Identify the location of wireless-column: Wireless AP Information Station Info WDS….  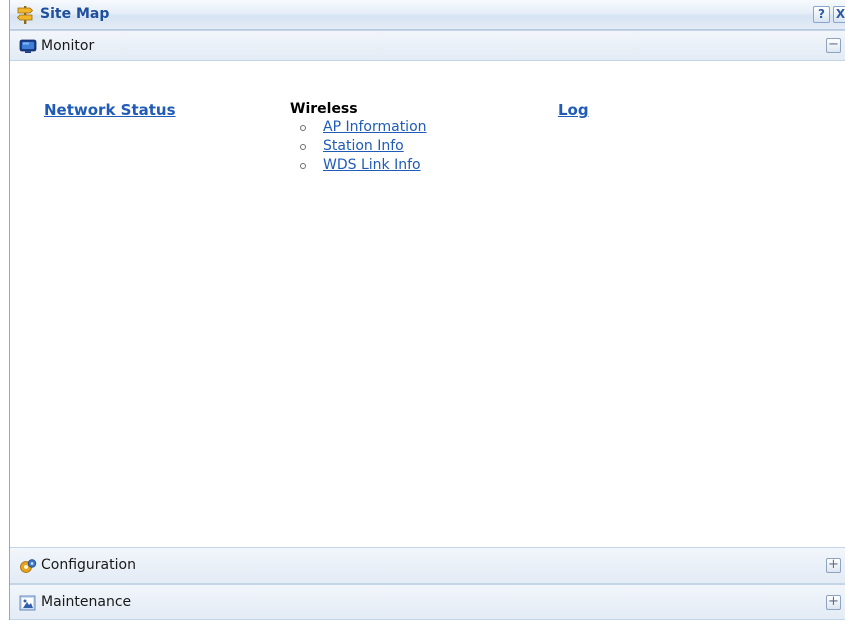
(358, 138).